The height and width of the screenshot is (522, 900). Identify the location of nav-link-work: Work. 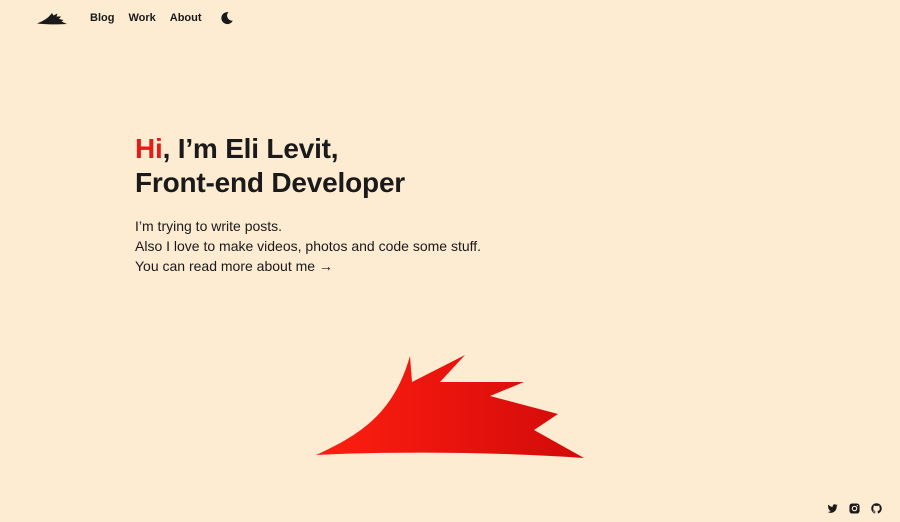
(141, 18).